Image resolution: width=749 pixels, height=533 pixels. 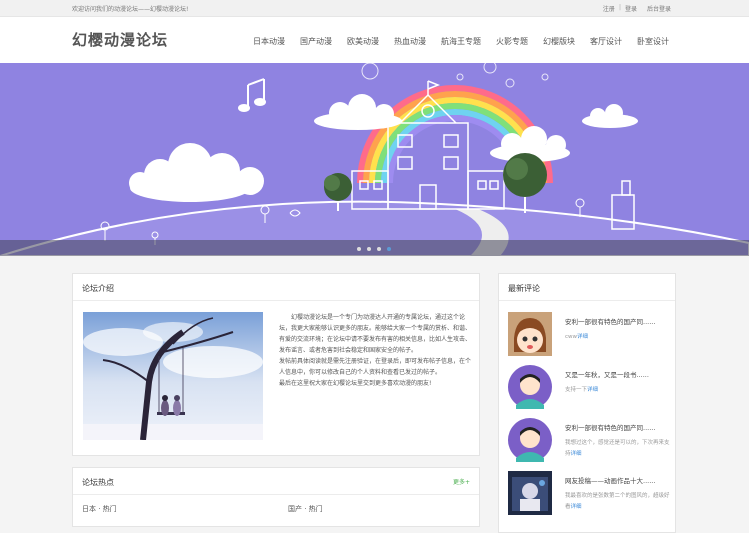 I want to click on hot-japan-header: 日本 · 热门, so click(x=99, y=509).